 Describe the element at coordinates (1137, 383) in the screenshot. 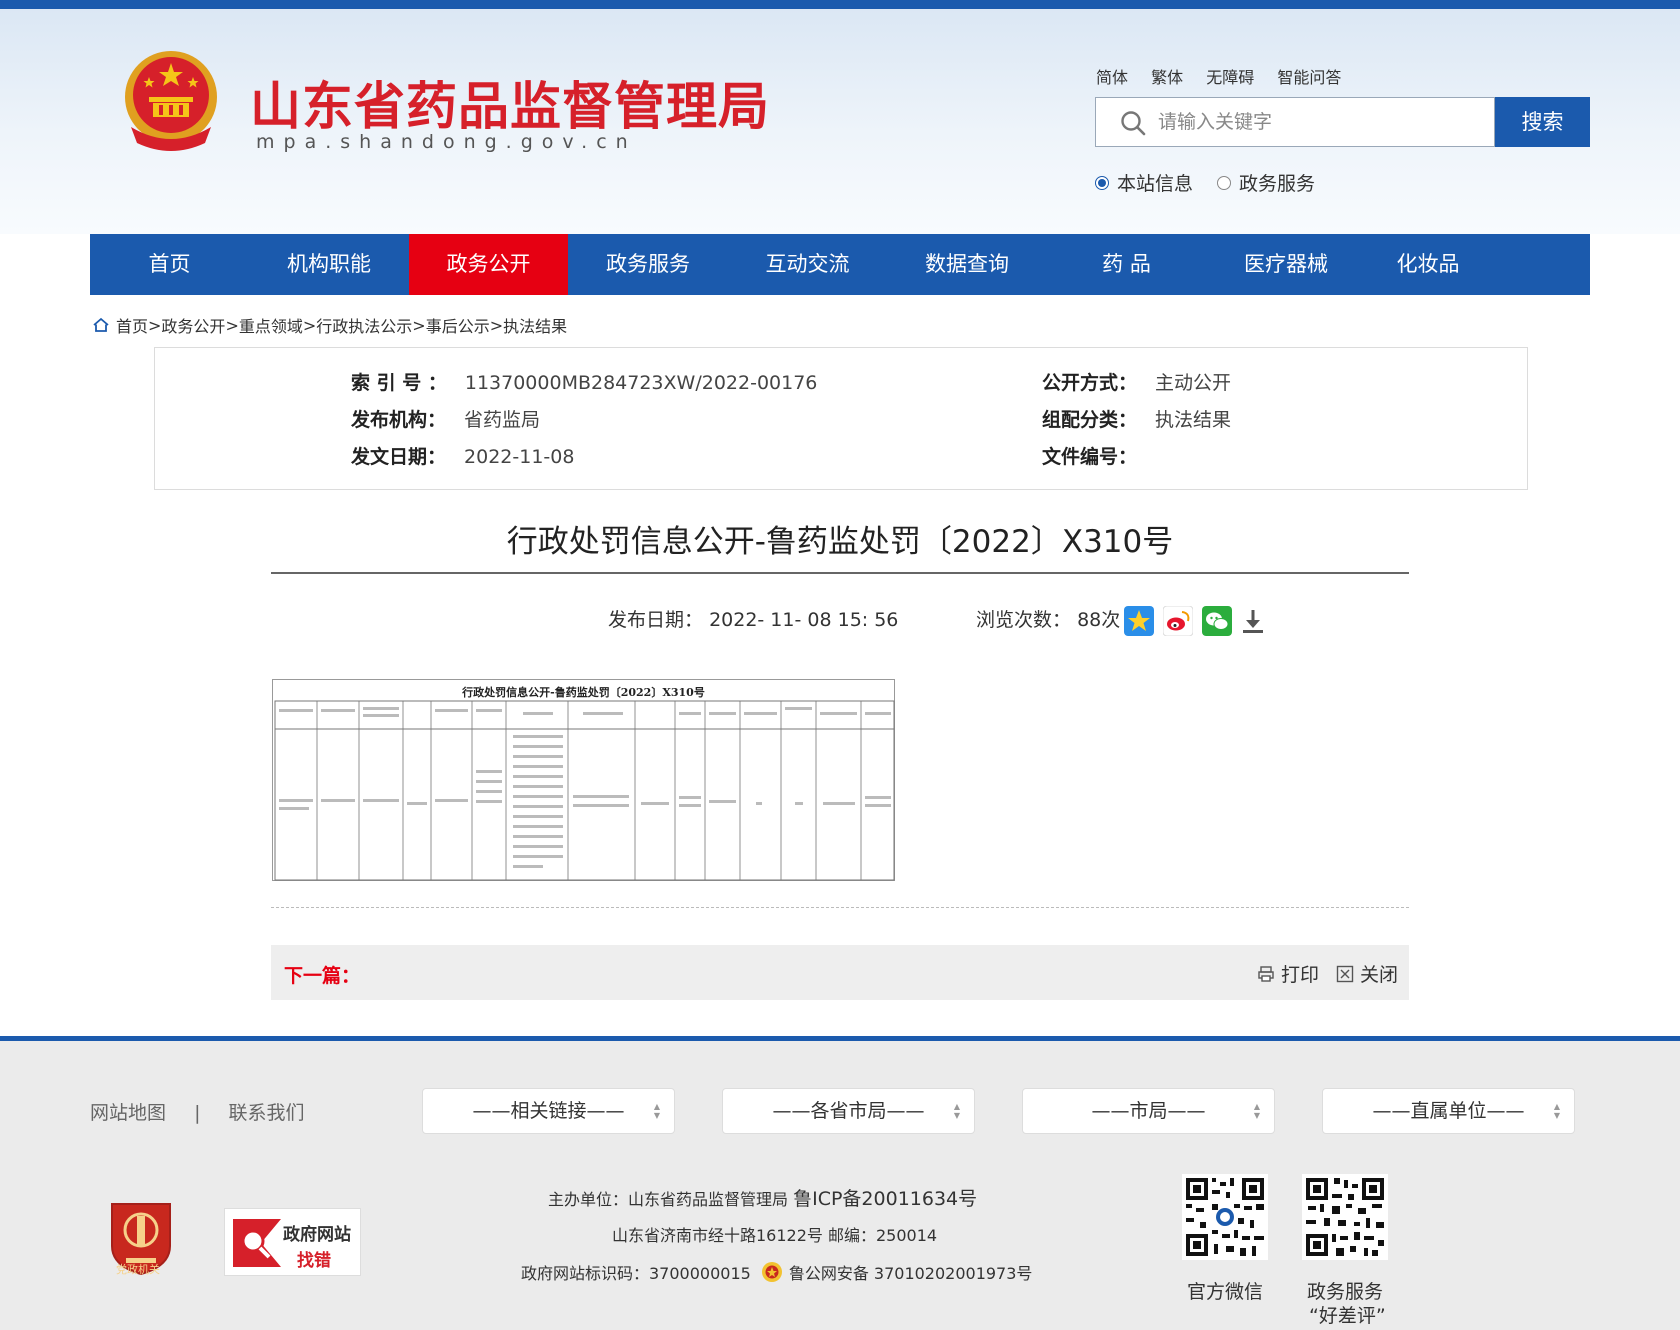

I see `meta-method: 公开方式： 主动公开` at that location.